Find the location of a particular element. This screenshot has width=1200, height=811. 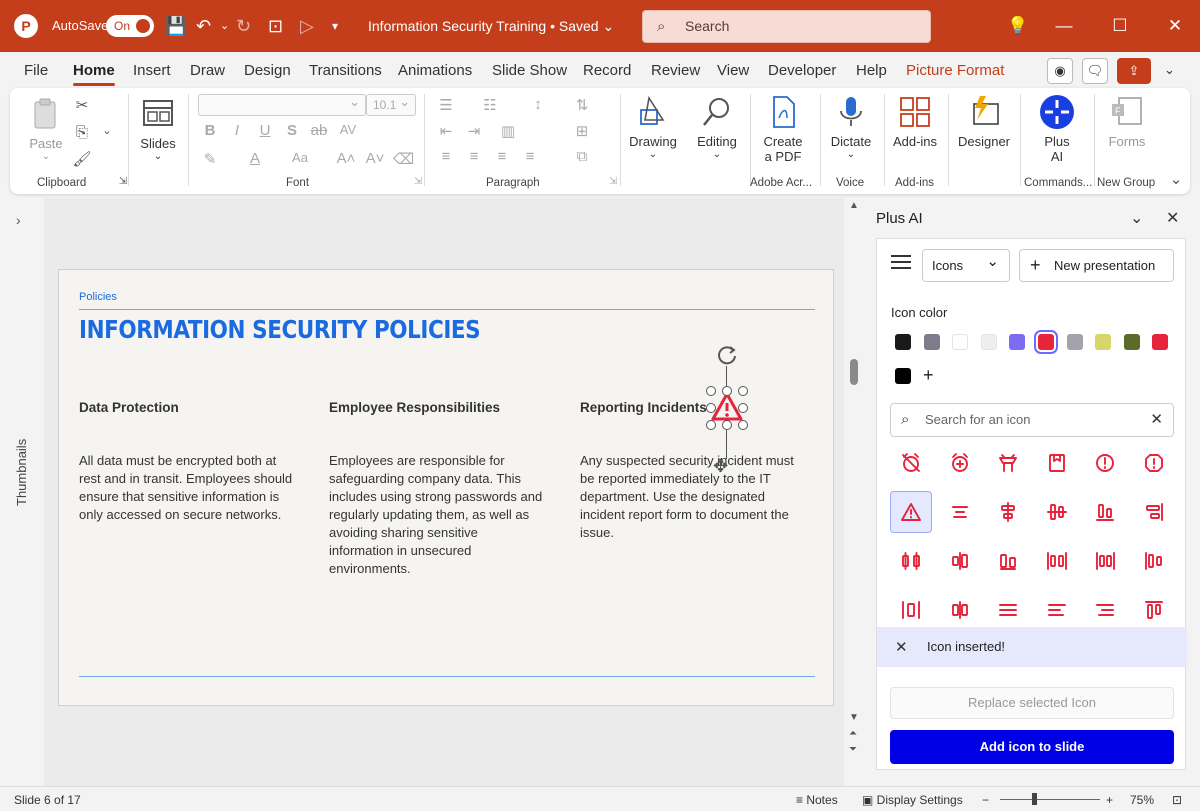

fit-slide-icon: ⊡ is located at coordinates (1177, 800).